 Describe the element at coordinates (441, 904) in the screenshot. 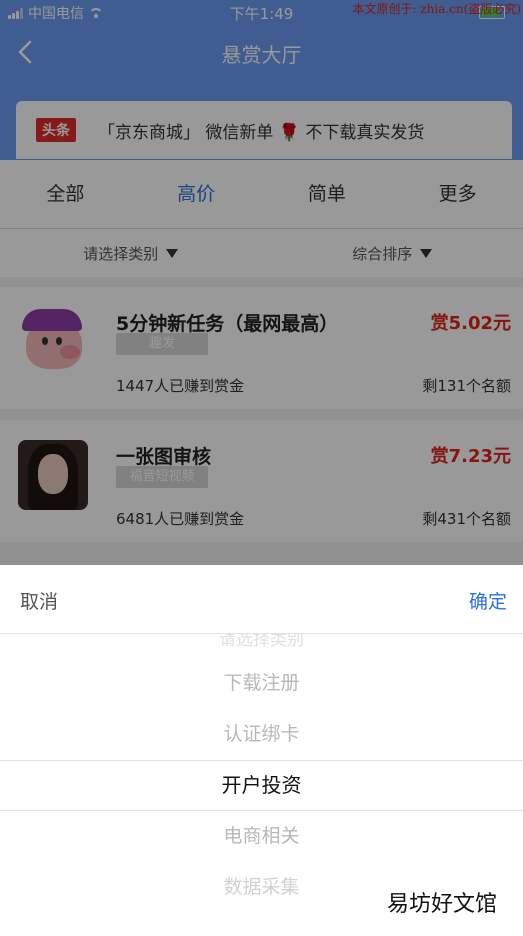

I see `watermark-bottom: 易坊好文馆` at that location.